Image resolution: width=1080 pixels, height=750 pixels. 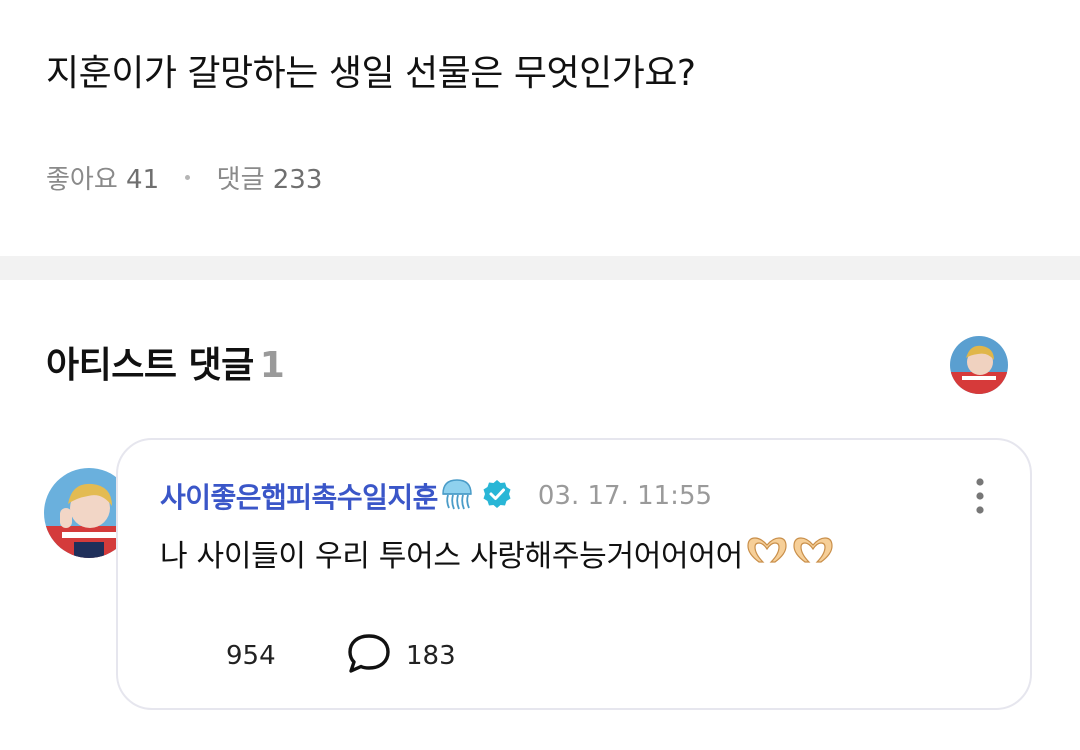 I want to click on comment-body: 나 사이들이 우리 투어스 사랑해주능거어어어어, so click(x=497, y=557).